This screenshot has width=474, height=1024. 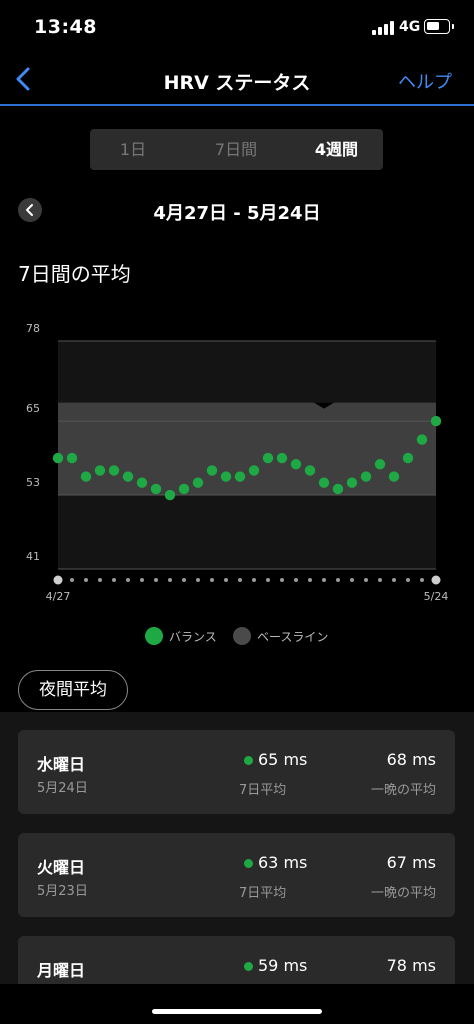 What do you see at coordinates (411, 862) in the screenshot?
I see `night-avg-value: 67 ms` at bounding box center [411, 862].